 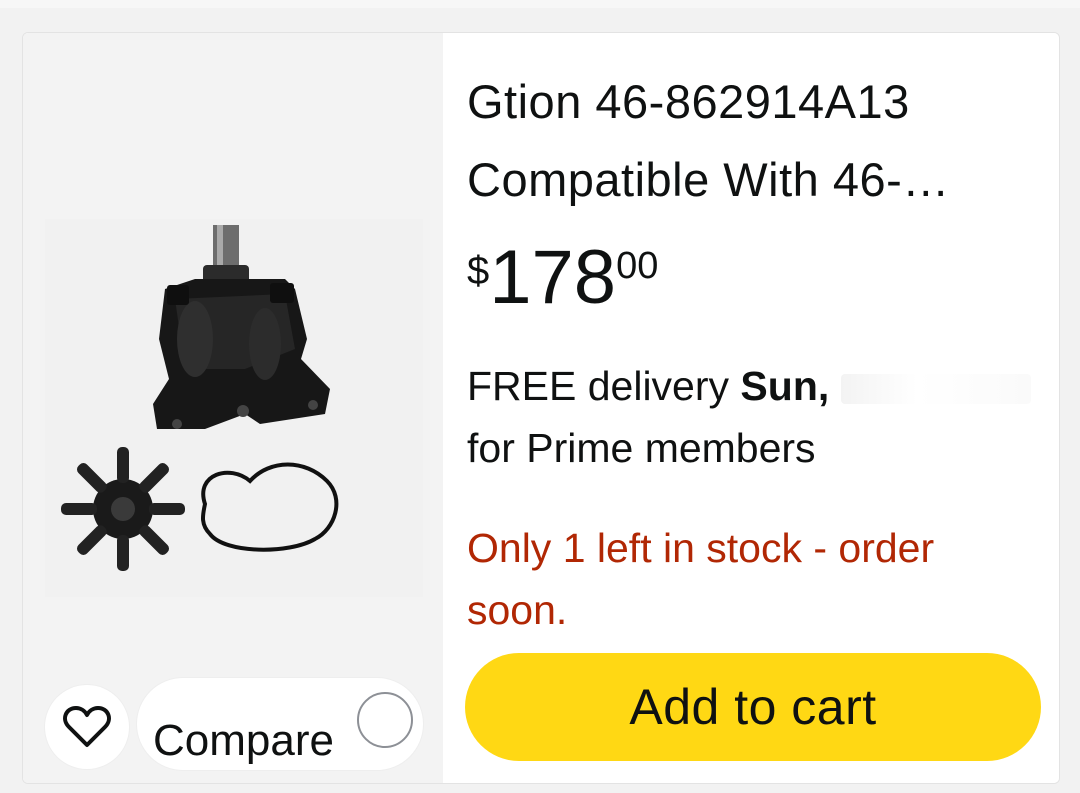 I want to click on heart-icon, so click(x=87, y=726).